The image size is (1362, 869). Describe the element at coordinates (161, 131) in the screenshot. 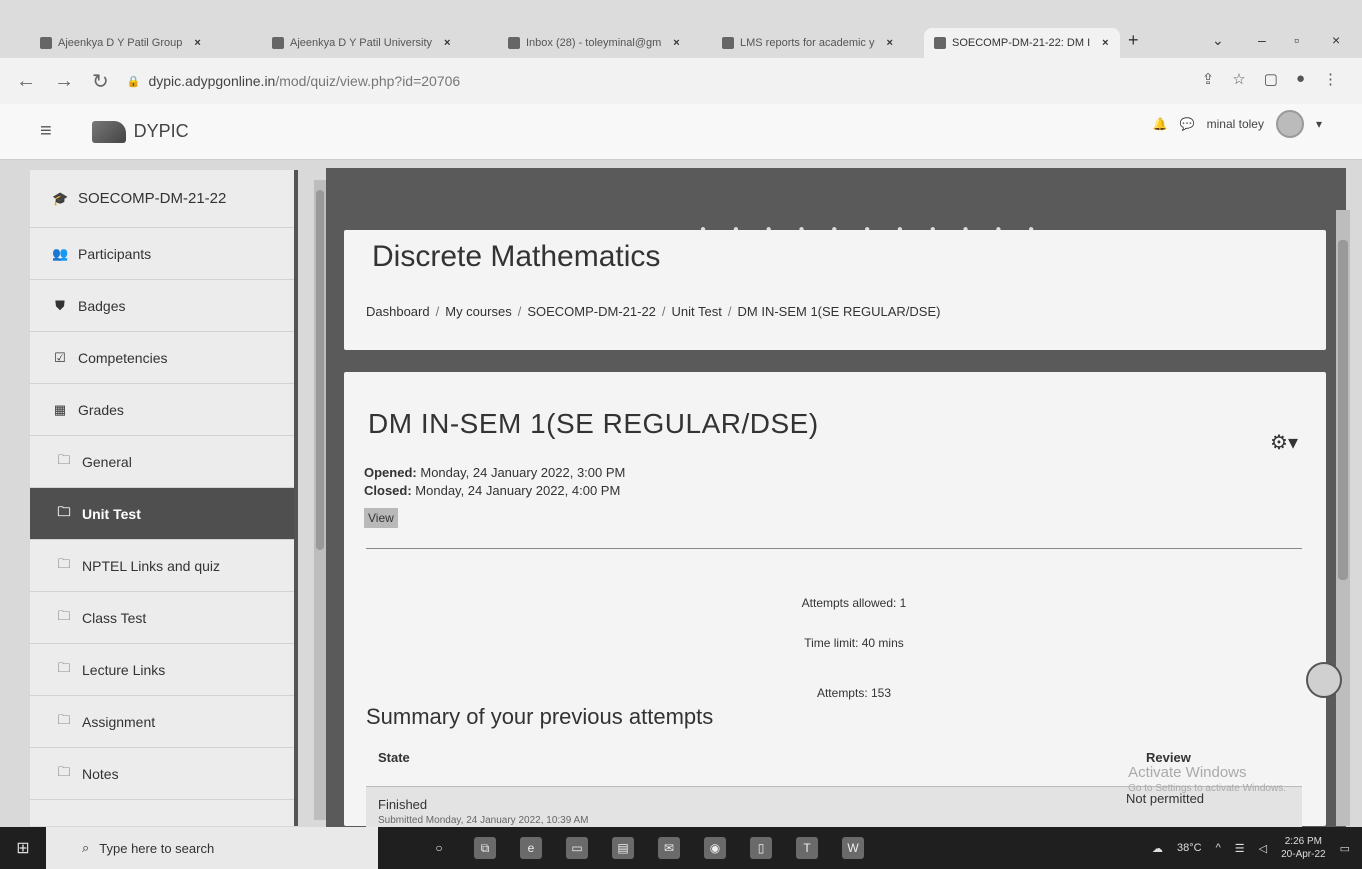

I see `brand-name: DYPIC` at that location.